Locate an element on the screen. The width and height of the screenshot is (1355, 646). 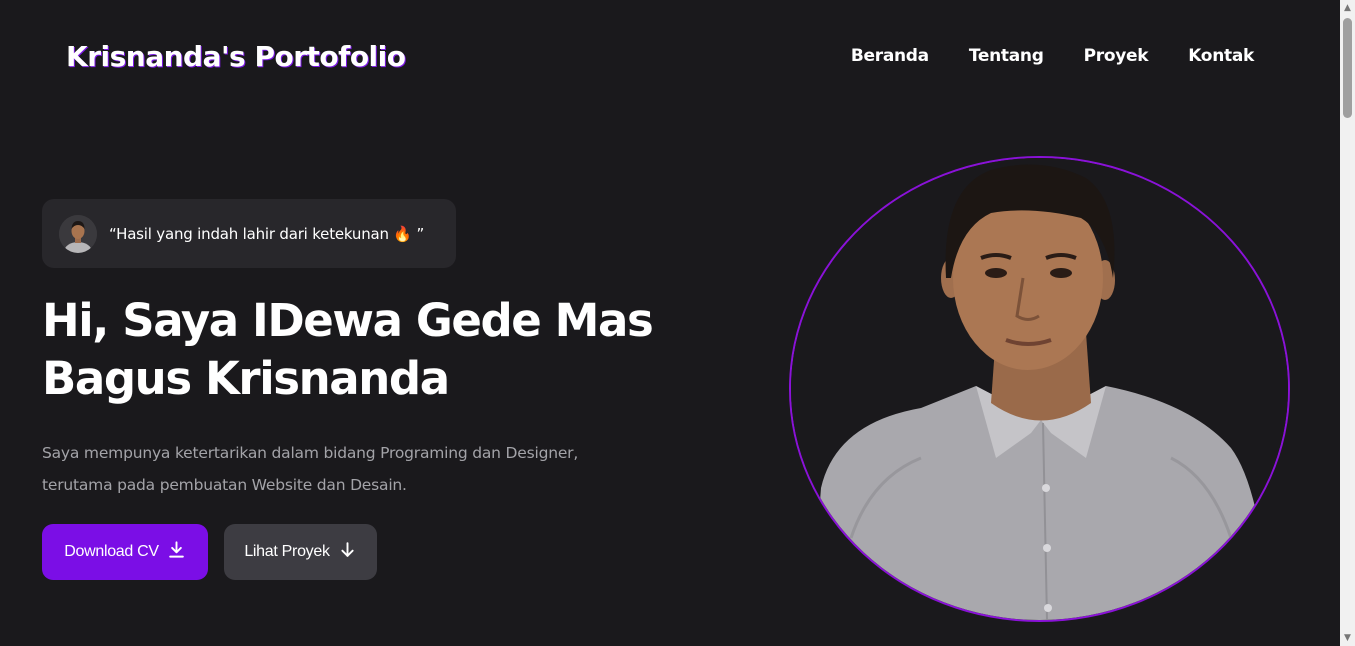
nav-tentang: Tentang is located at coordinates (1006, 56).